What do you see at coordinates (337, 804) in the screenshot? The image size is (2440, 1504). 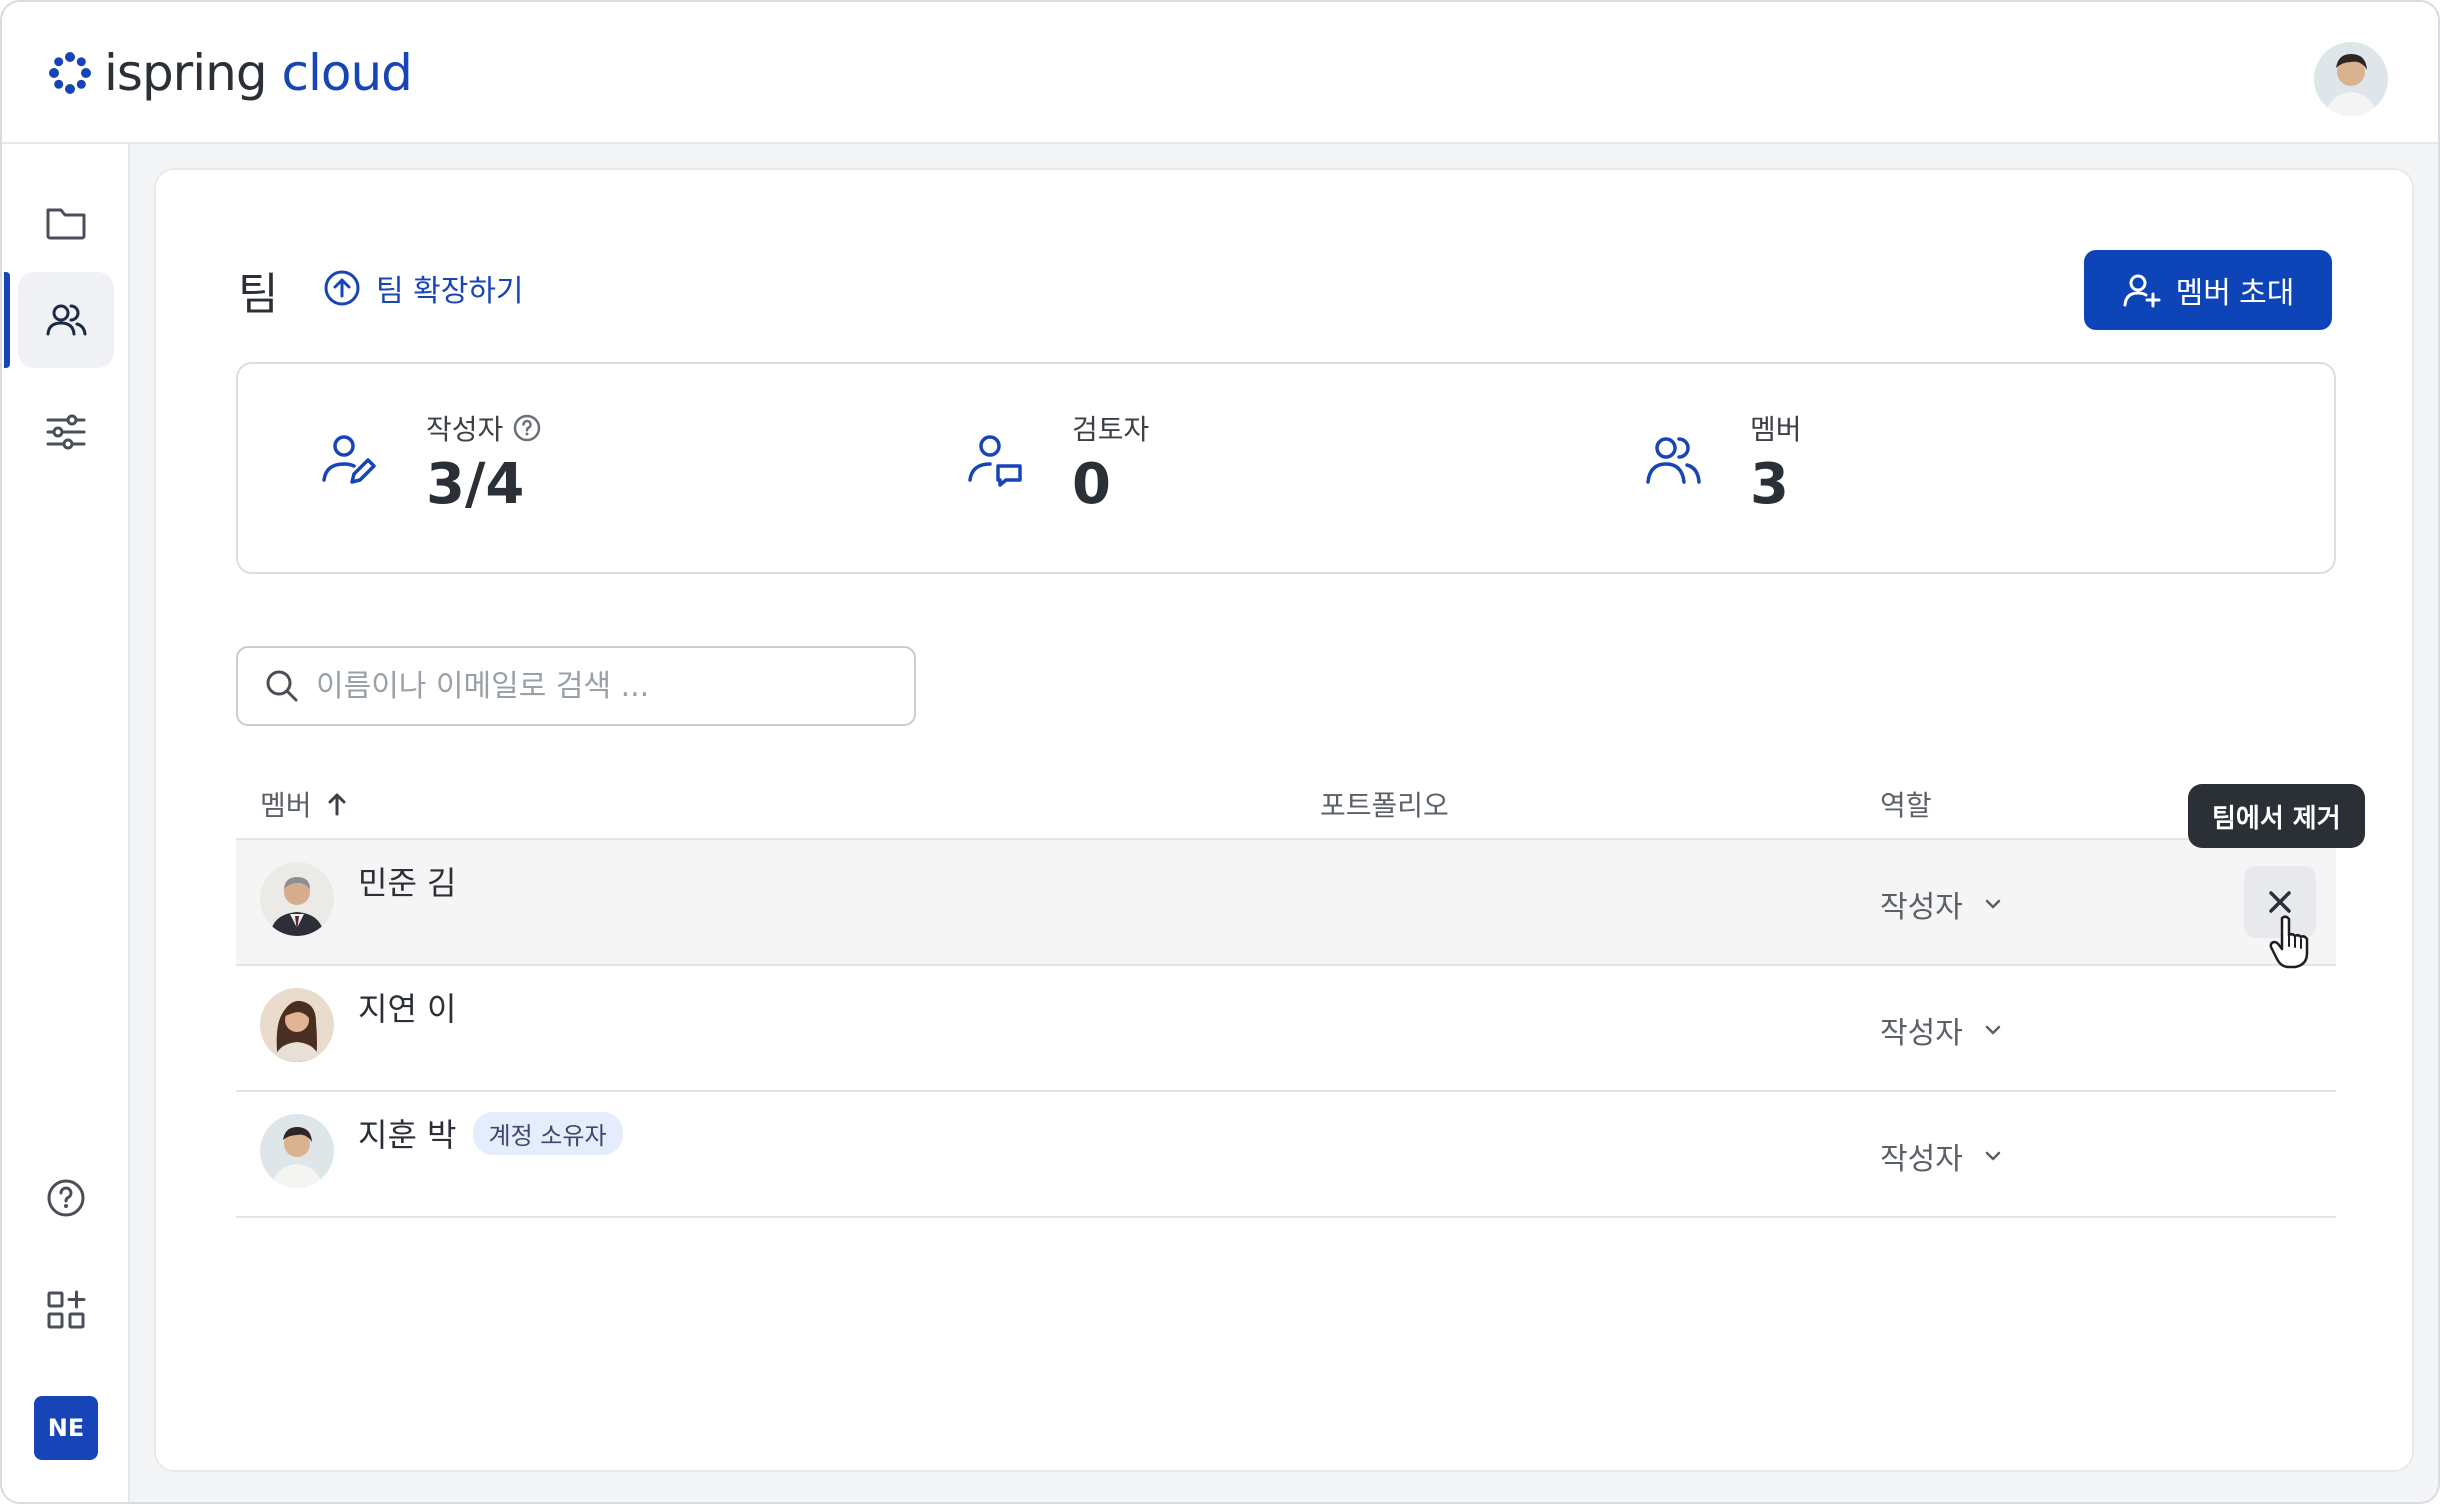 I see `sort-ascending-icon` at bounding box center [337, 804].